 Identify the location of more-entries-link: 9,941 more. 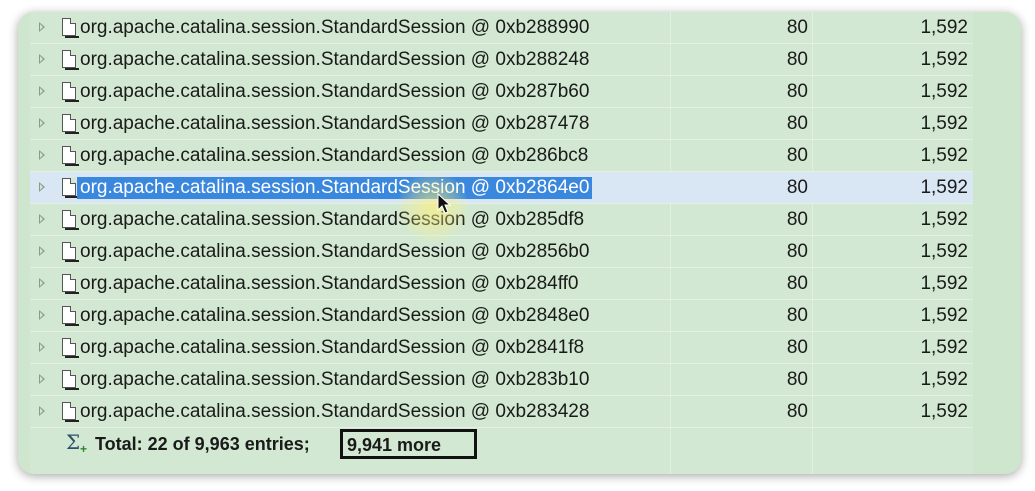
(408, 444).